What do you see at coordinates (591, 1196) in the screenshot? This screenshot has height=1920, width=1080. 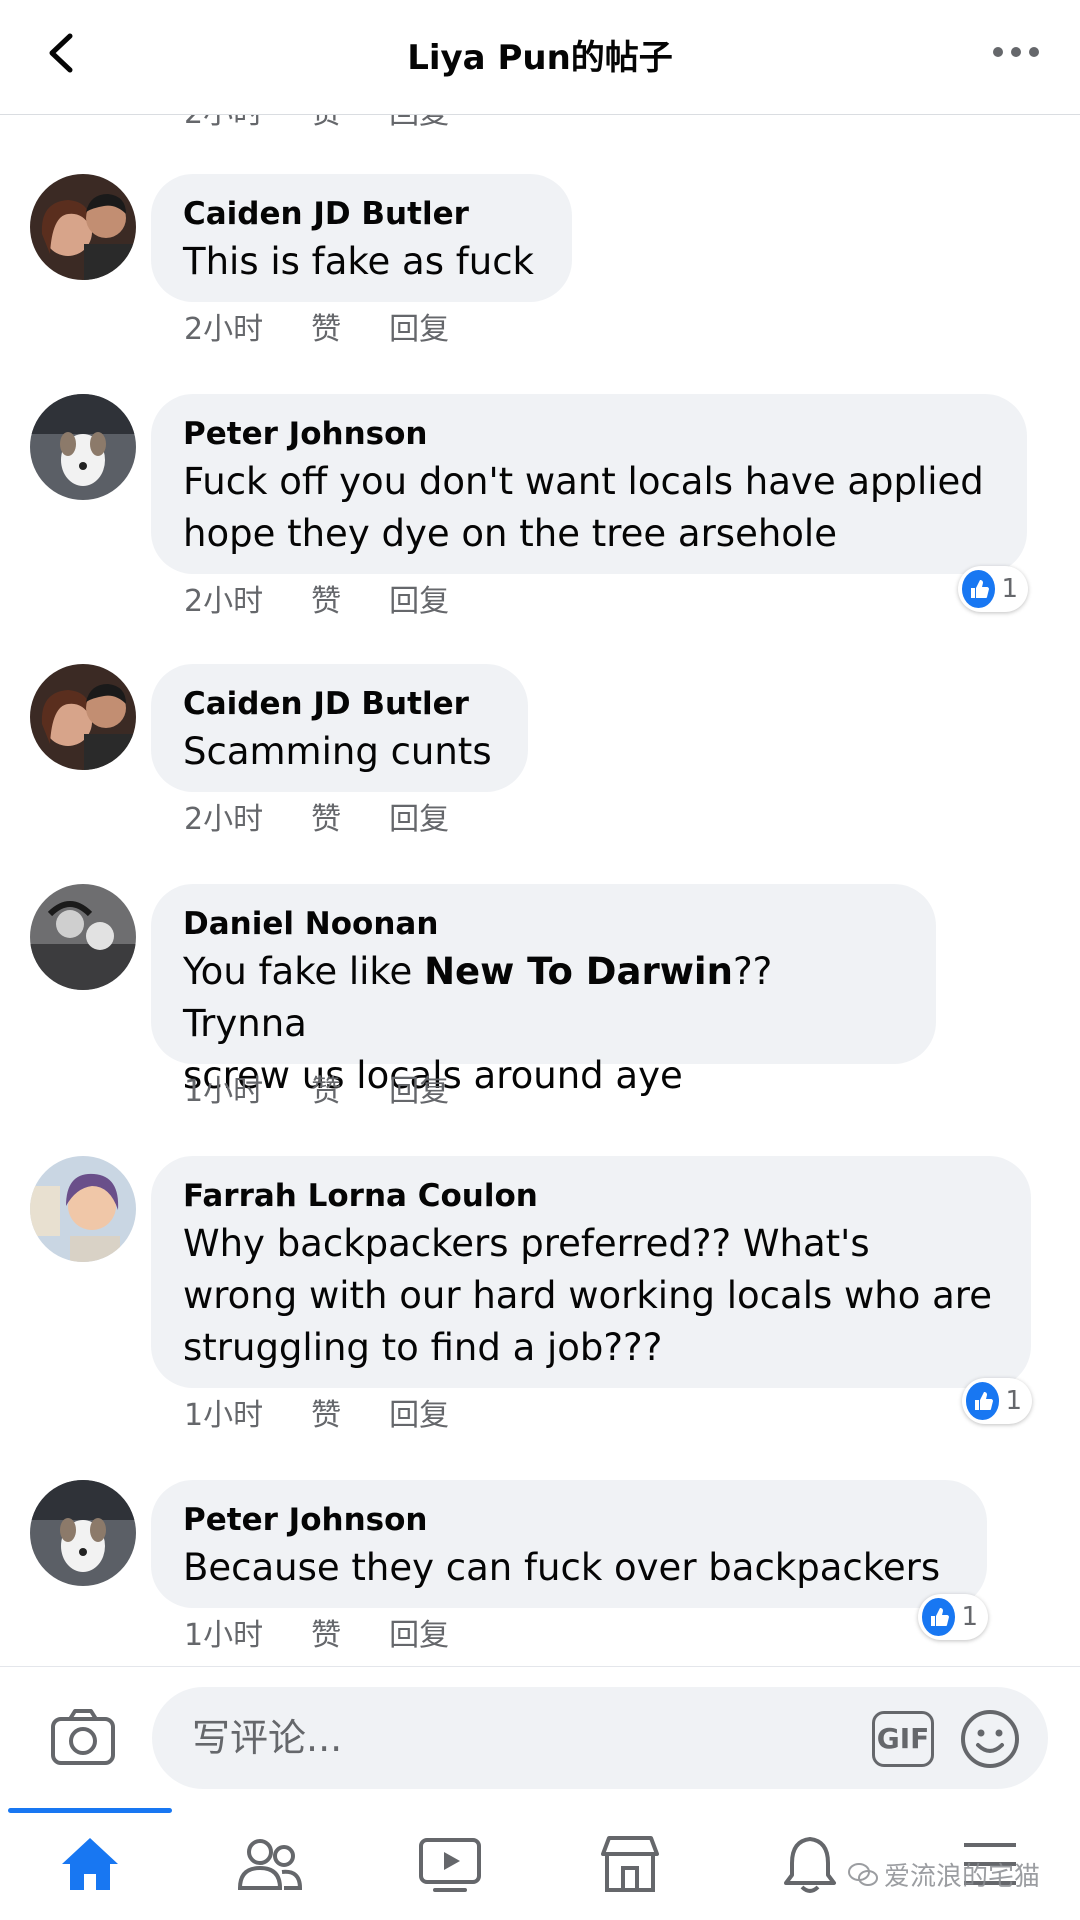 I see `comment-author: Farrah Lorna Coulon` at bounding box center [591, 1196].